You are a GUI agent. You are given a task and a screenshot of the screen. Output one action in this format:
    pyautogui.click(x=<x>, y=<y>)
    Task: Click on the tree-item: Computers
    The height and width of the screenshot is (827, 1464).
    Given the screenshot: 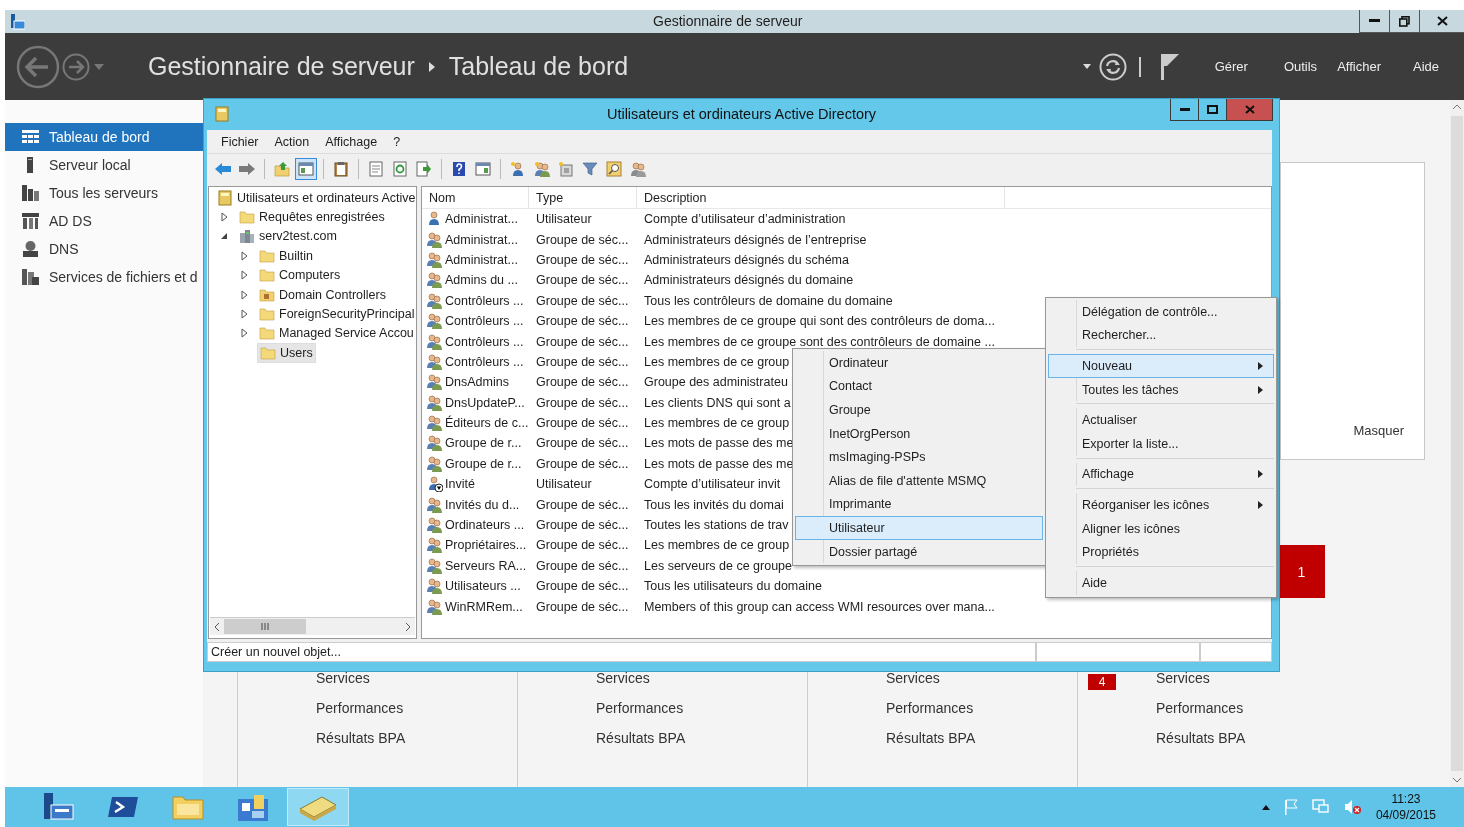 What is the action you would take?
    pyautogui.click(x=300, y=275)
    